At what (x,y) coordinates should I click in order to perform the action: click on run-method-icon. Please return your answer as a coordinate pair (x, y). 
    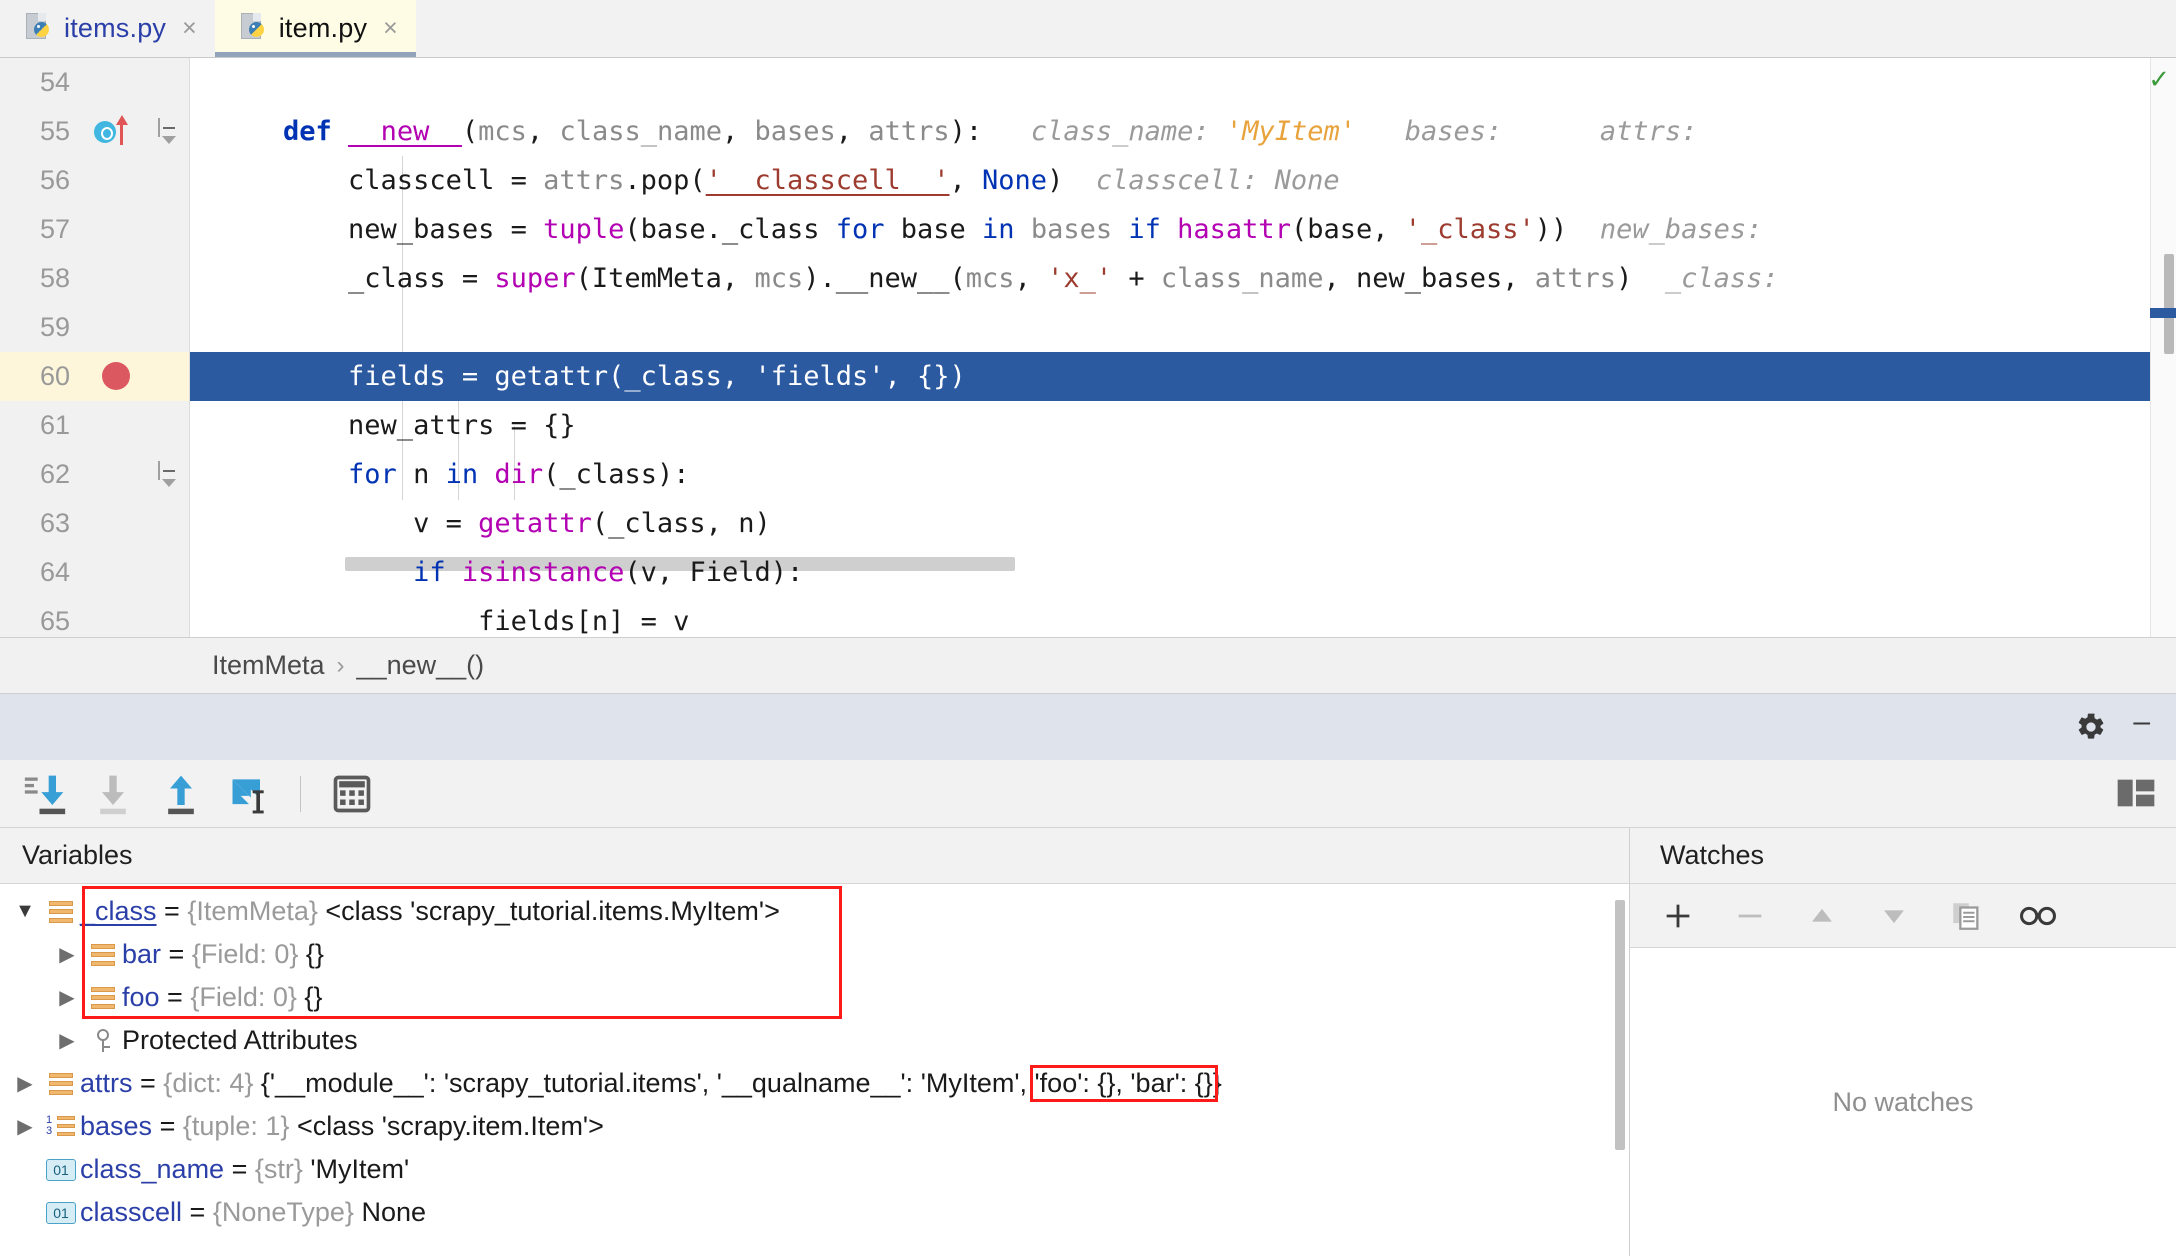
    Looking at the image, I should click on (111, 130).